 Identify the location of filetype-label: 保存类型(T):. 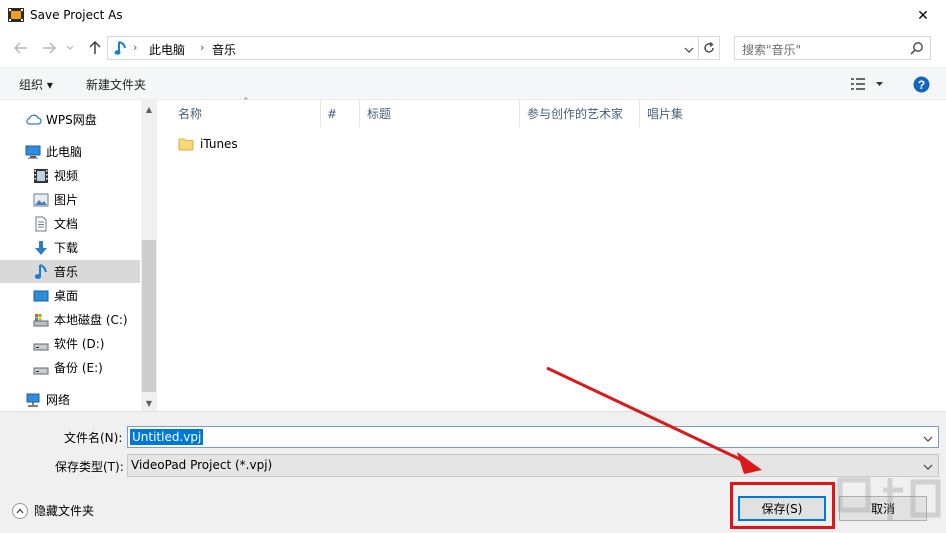
(89, 467).